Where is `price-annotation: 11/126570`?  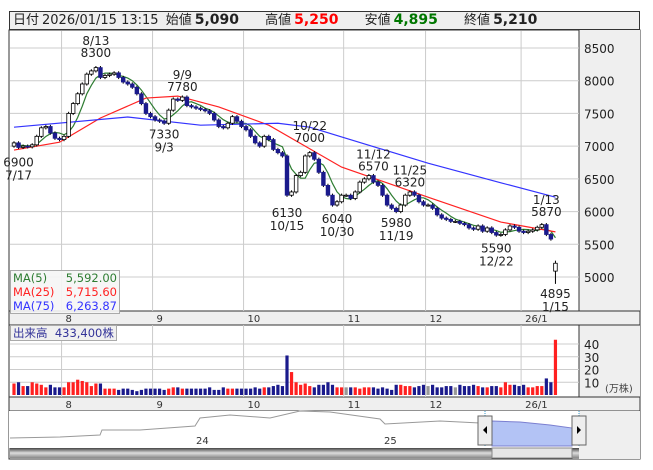 price-annotation: 11/126570 is located at coordinates (373, 160).